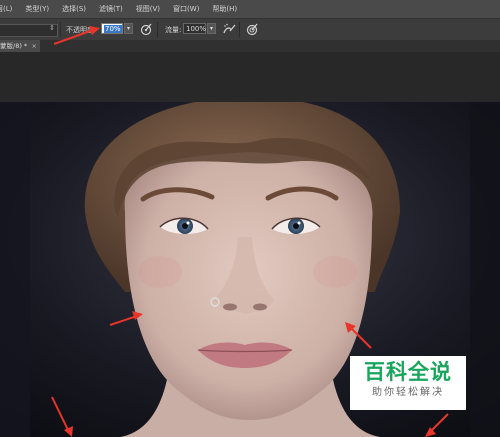  Describe the element at coordinates (408, 392) in the screenshot. I see `watermark-subtitle: 助你轻松解决` at that location.